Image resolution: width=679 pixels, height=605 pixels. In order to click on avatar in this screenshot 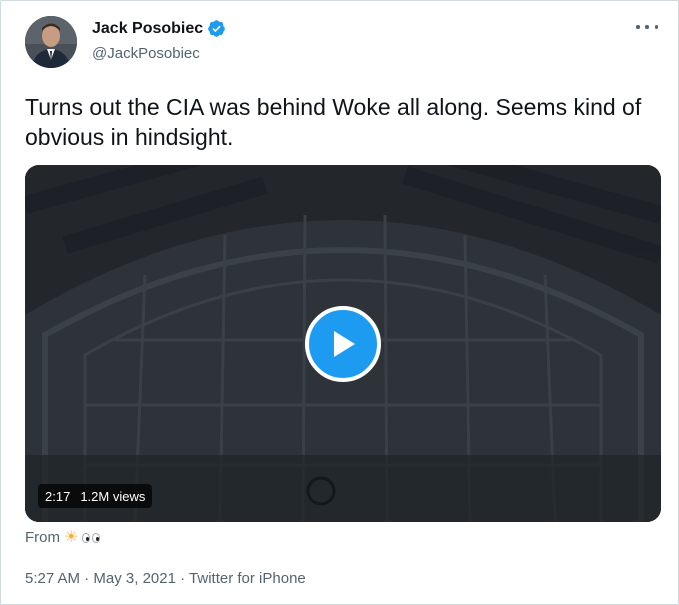, I will do `click(51, 42)`.